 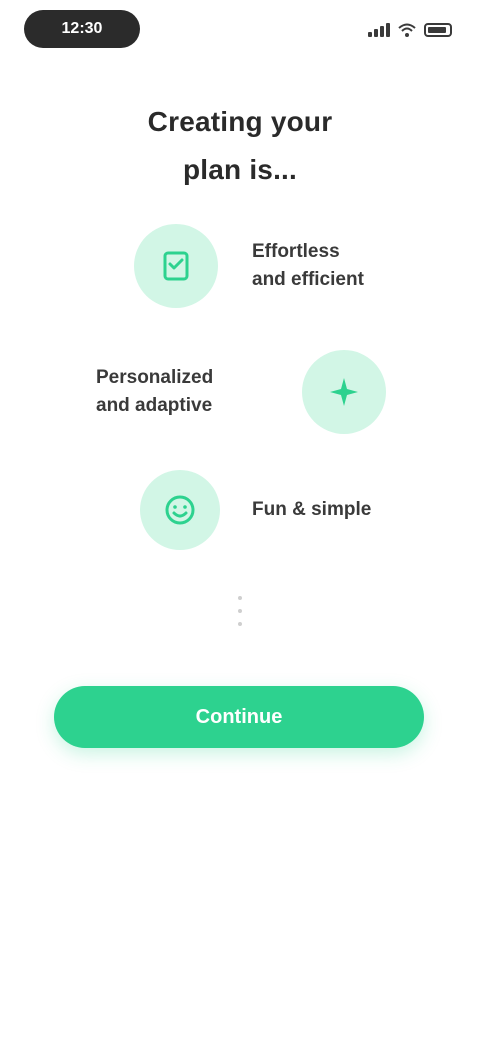 I want to click on status-bar: 12:30, so click(x=240, y=32).